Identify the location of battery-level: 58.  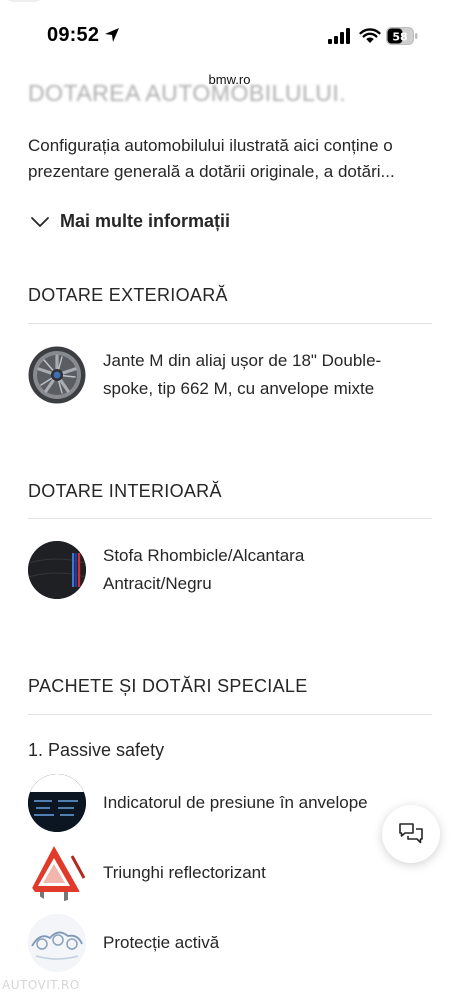
(399, 37).